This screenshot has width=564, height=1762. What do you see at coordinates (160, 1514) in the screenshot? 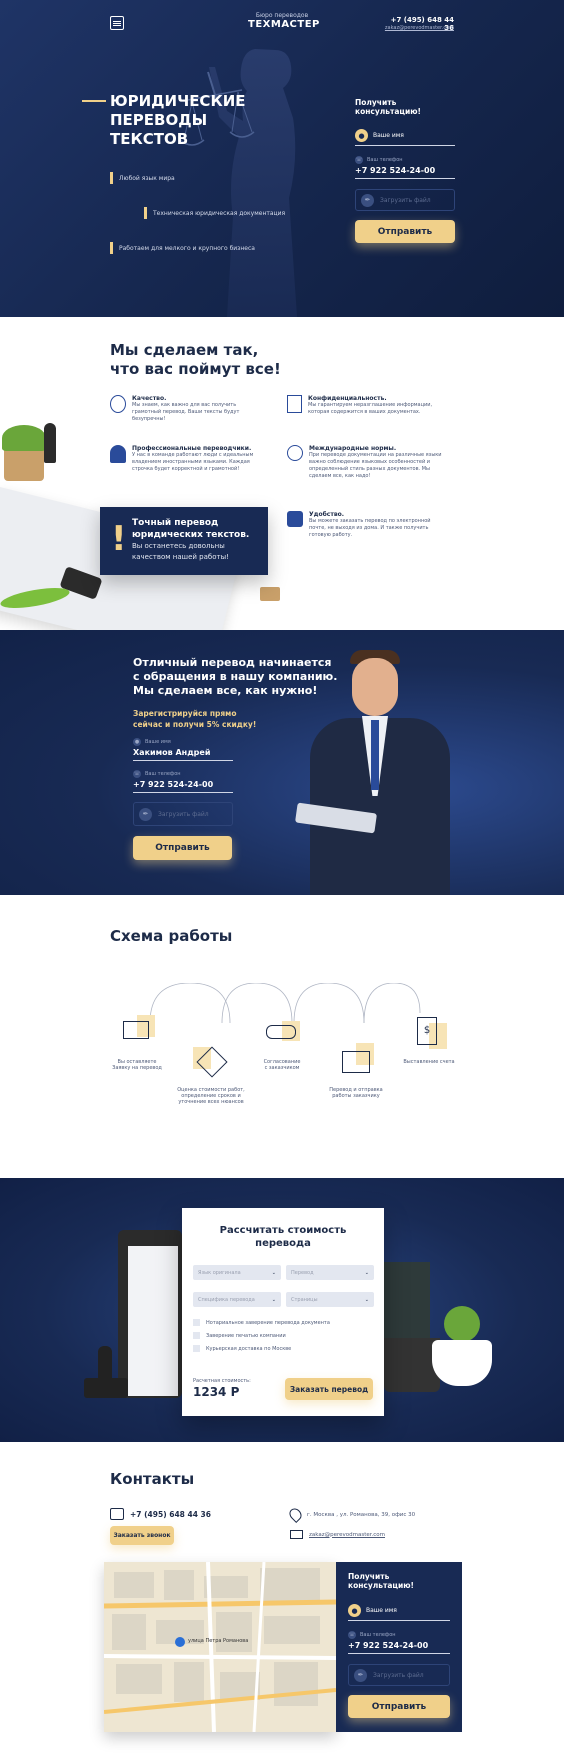
I see `contact-phone: +7 (495) 648 44 36` at bounding box center [160, 1514].